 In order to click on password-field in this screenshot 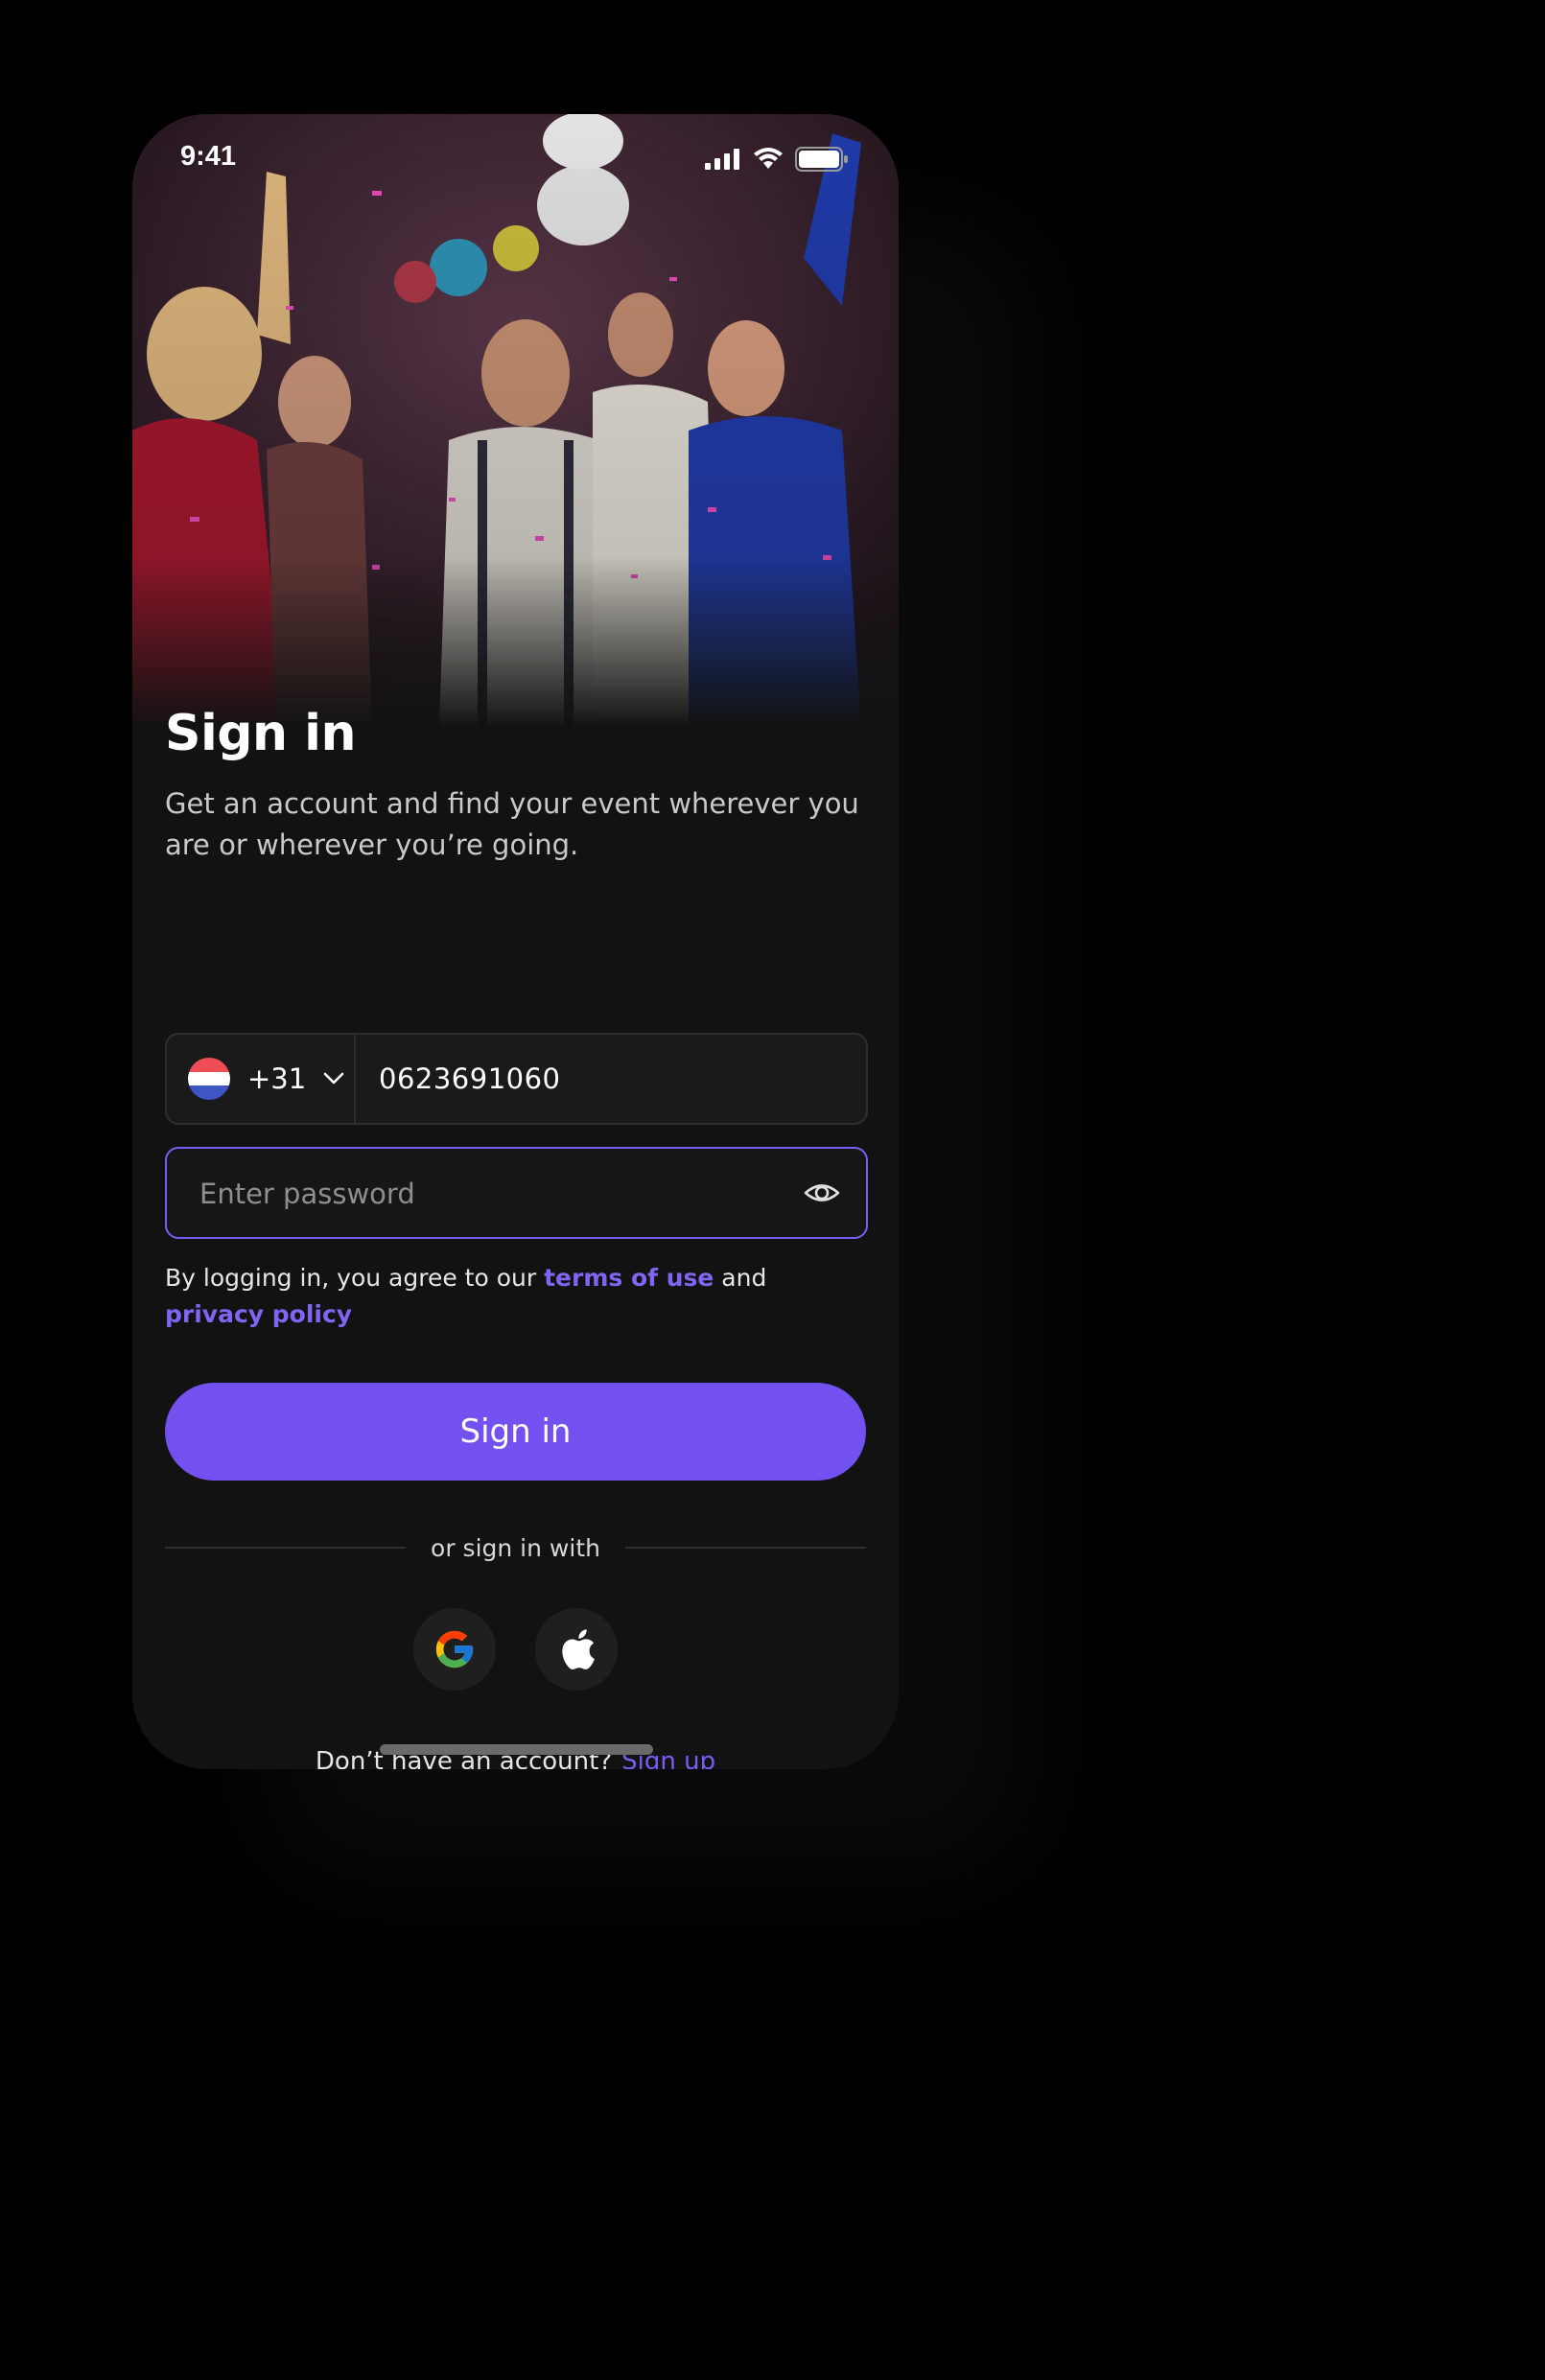, I will do `click(516, 1193)`.